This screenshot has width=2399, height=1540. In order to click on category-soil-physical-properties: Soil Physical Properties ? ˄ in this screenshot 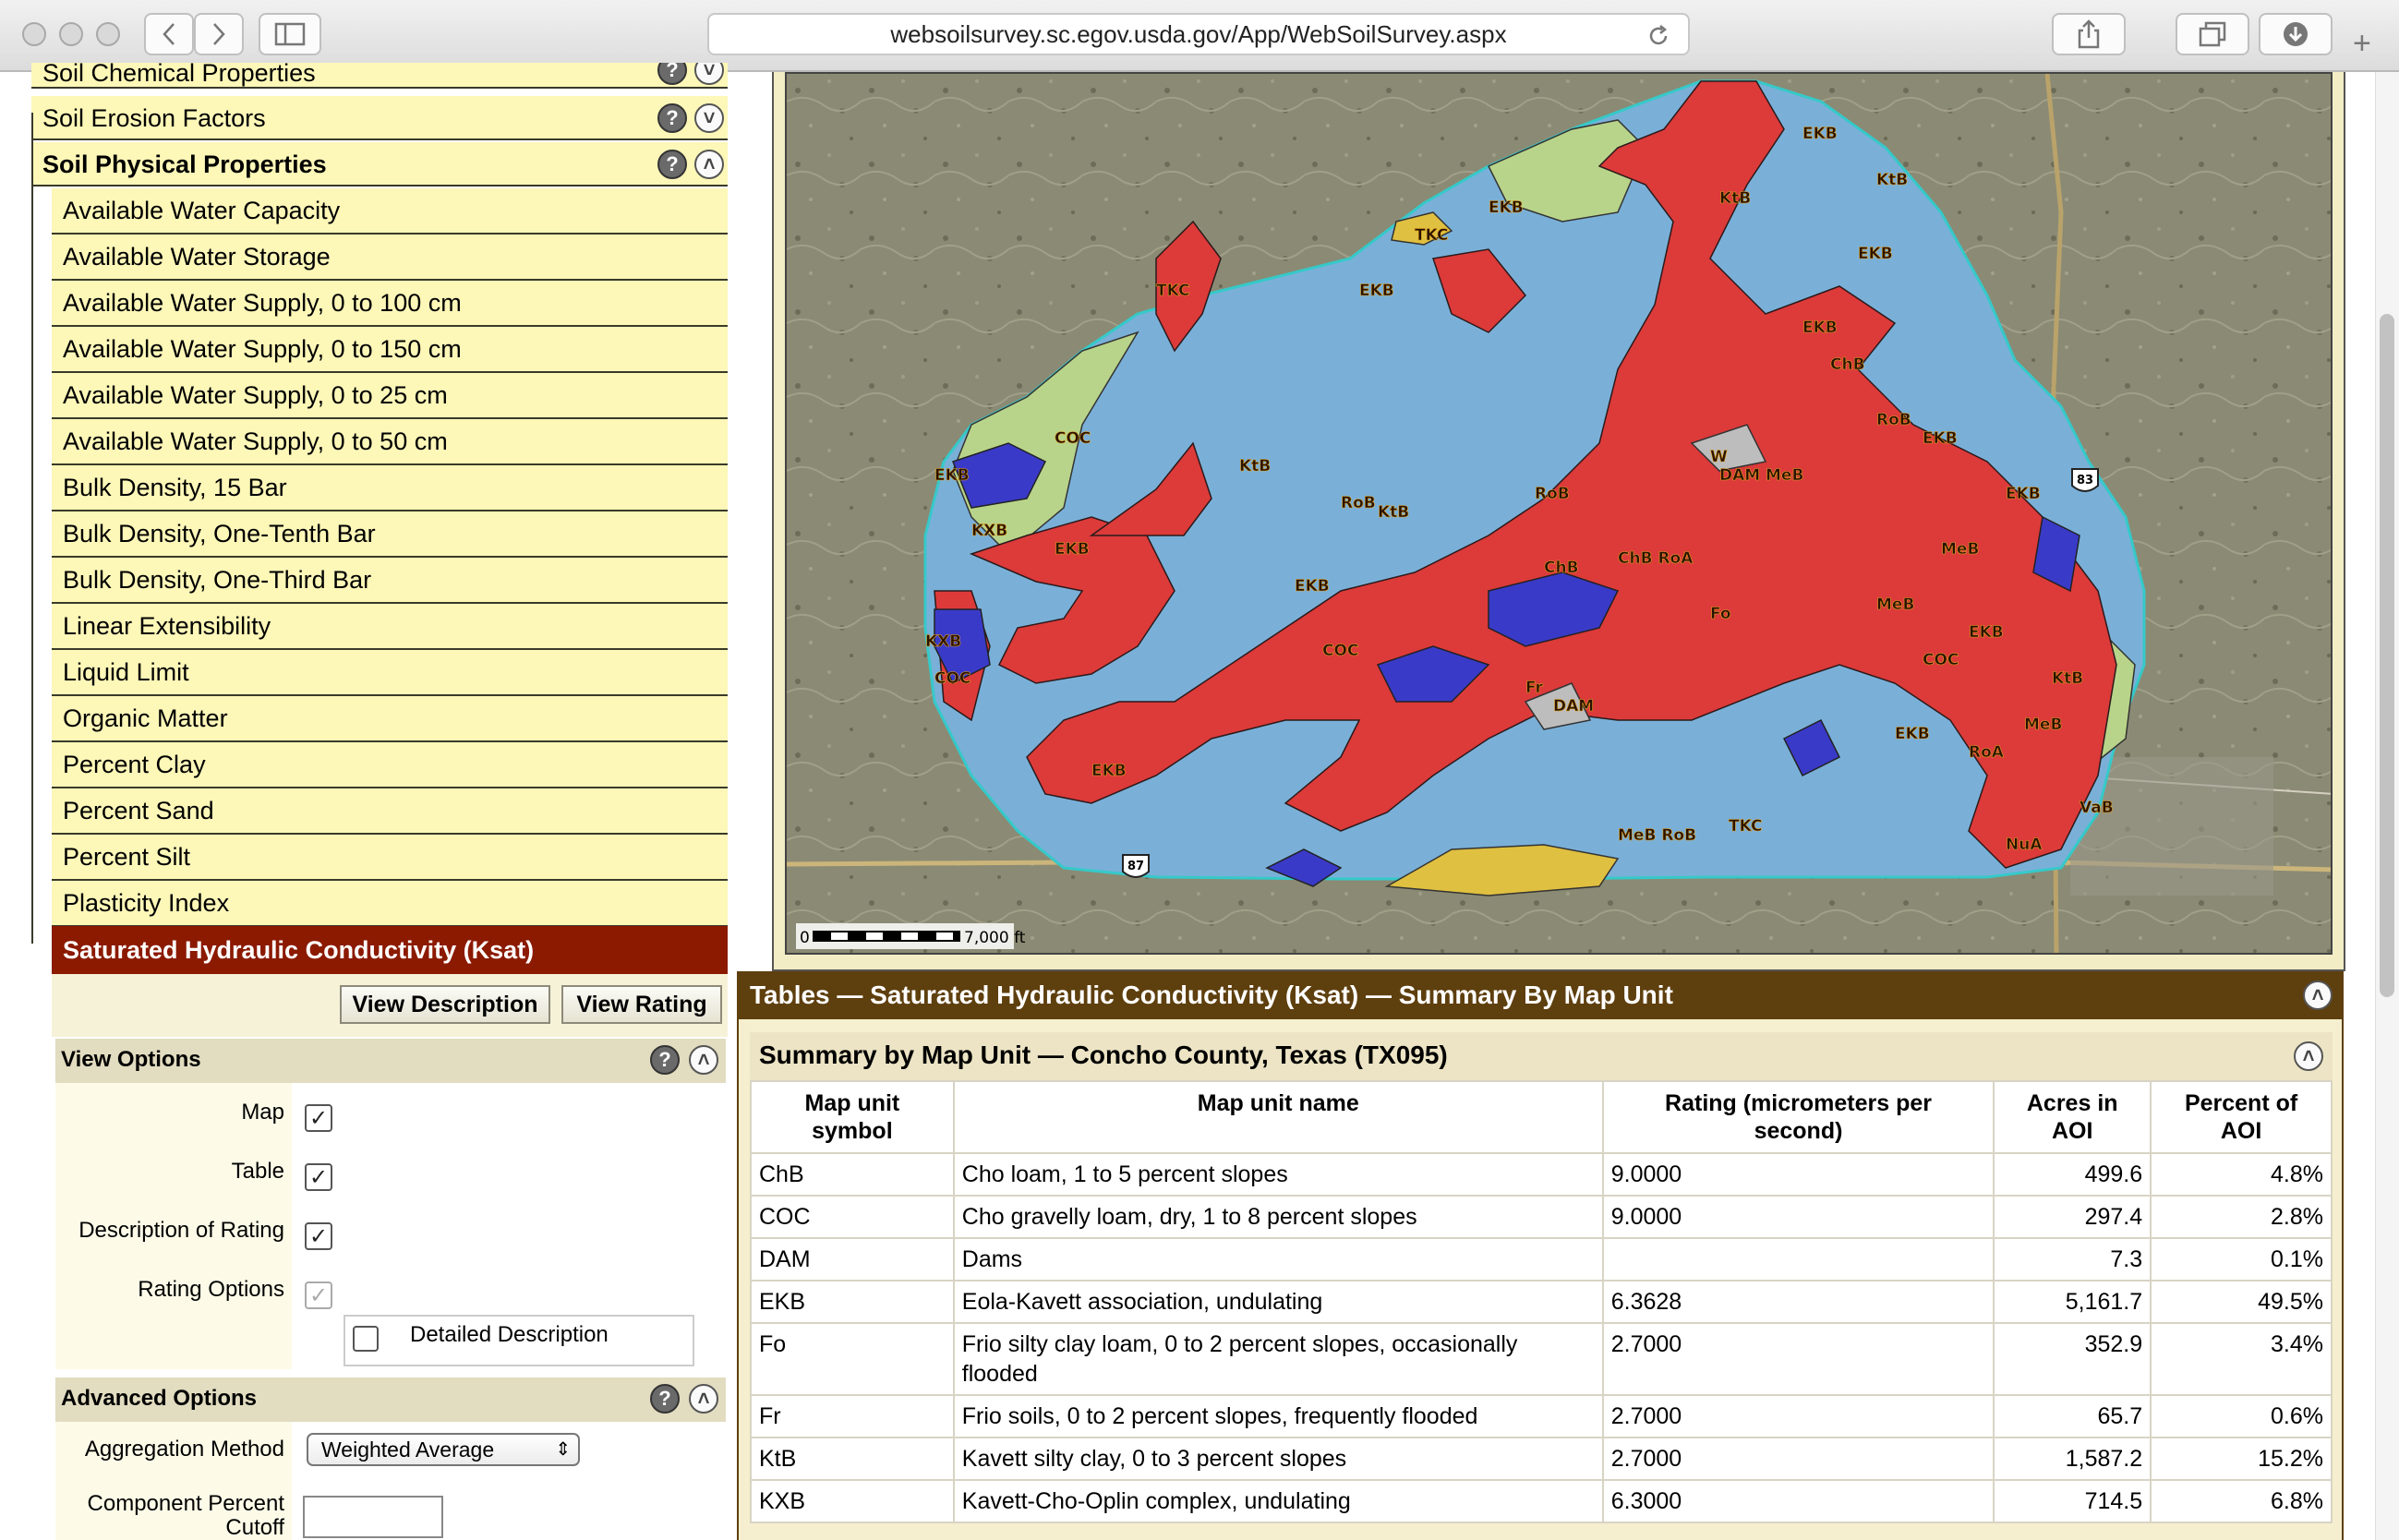, I will do `click(379, 164)`.